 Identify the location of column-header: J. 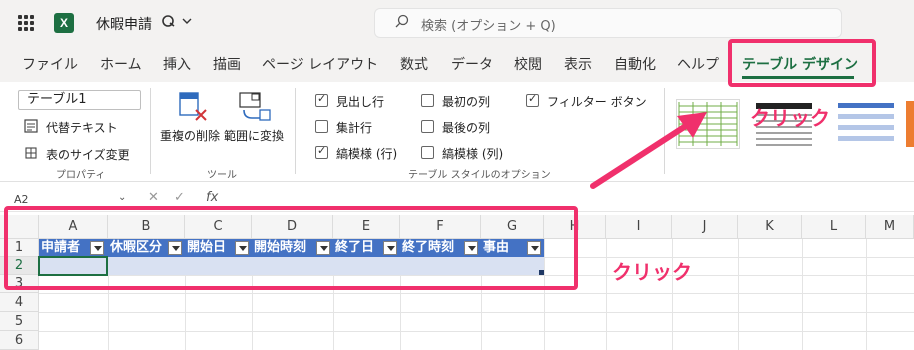
(705, 227).